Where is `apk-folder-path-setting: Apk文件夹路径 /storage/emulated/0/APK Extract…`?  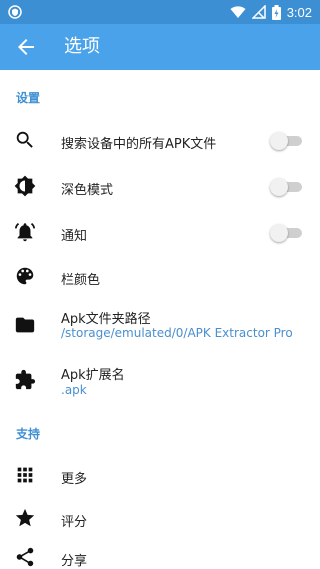
apk-folder-path-setting: Apk文件夹路径 /storage/emulated/0/APK Extract… is located at coordinates (160, 326).